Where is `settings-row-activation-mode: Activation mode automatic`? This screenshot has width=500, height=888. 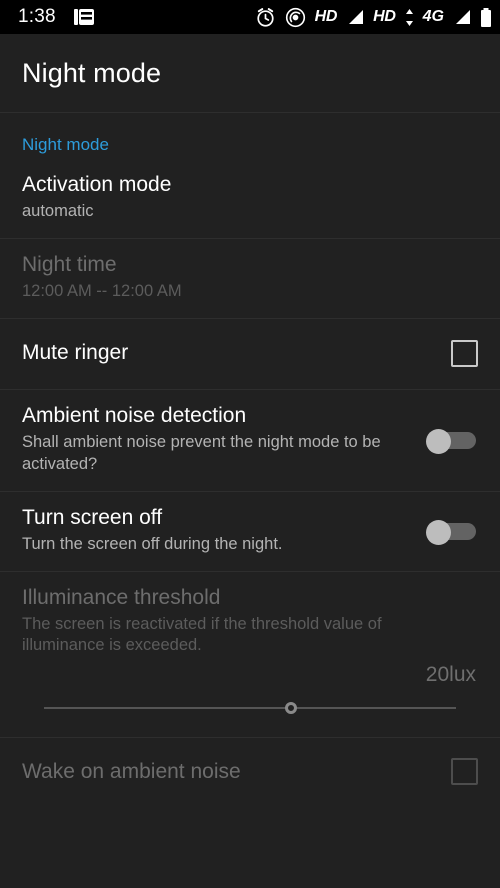 settings-row-activation-mode: Activation mode automatic is located at coordinates (250, 198).